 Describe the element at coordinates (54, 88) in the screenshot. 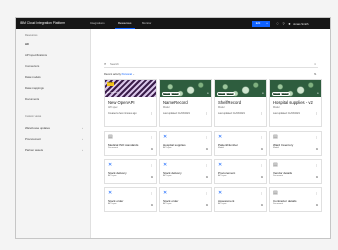

I see `sidebar-item-data-mappings: Data mappings` at that location.